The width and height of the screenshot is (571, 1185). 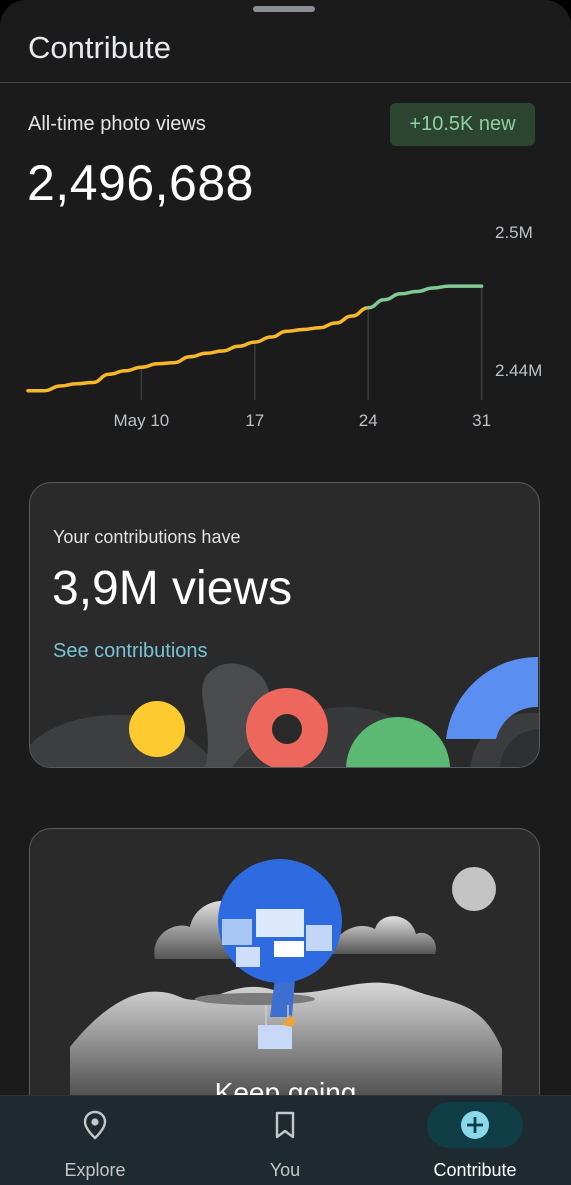 What do you see at coordinates (130, 651) in the screenshot?
I see `see-contributions-link: See contributions` at bounding box center [130, 651].